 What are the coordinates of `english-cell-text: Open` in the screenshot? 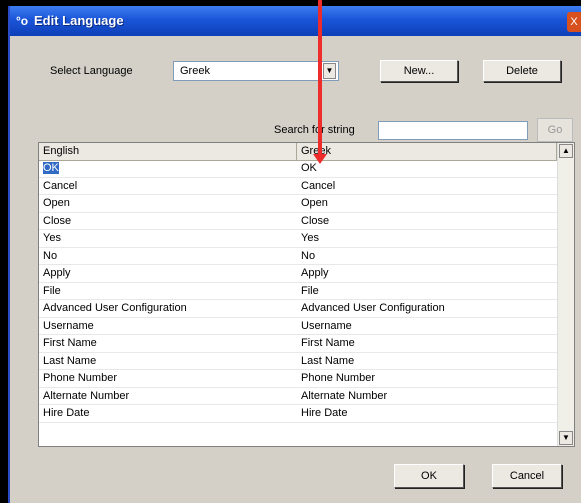 It's located at (56, 203).